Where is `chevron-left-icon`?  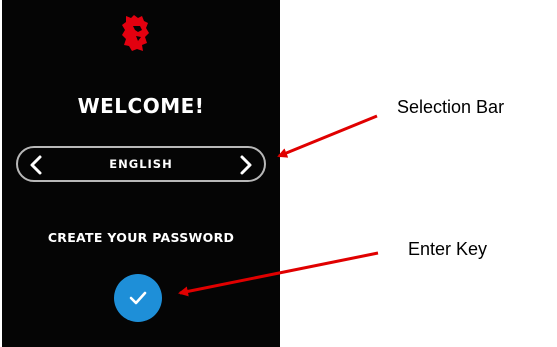
chevron-left-icon is located at coordinates (37, 165).